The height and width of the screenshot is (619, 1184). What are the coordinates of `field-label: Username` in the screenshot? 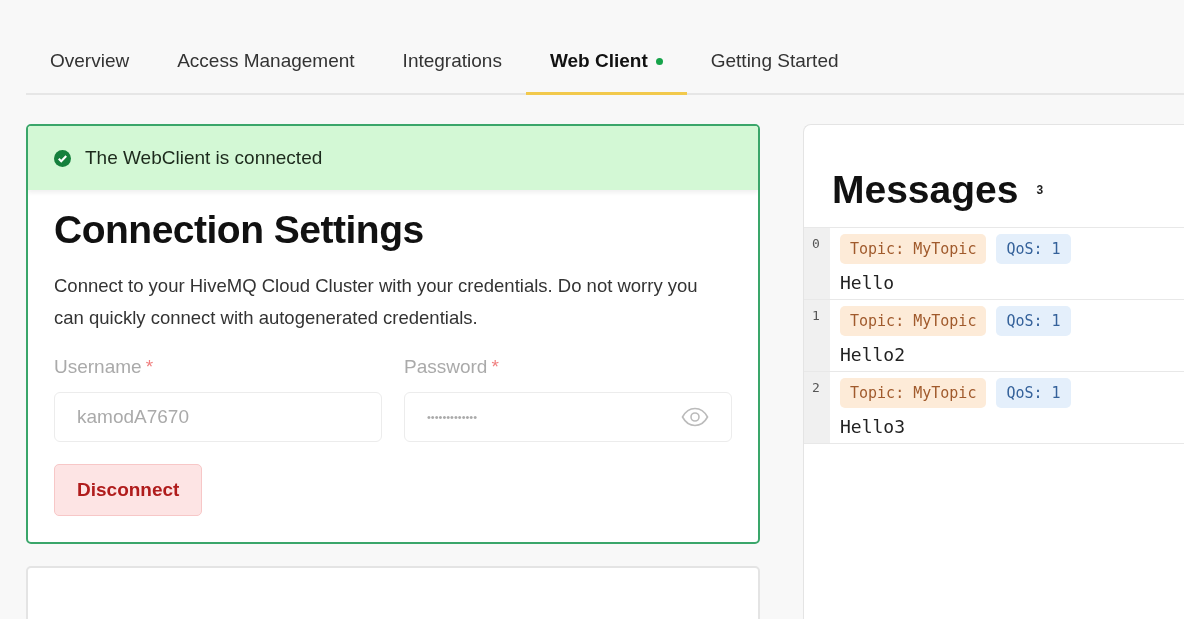 It's located at (98, 367).